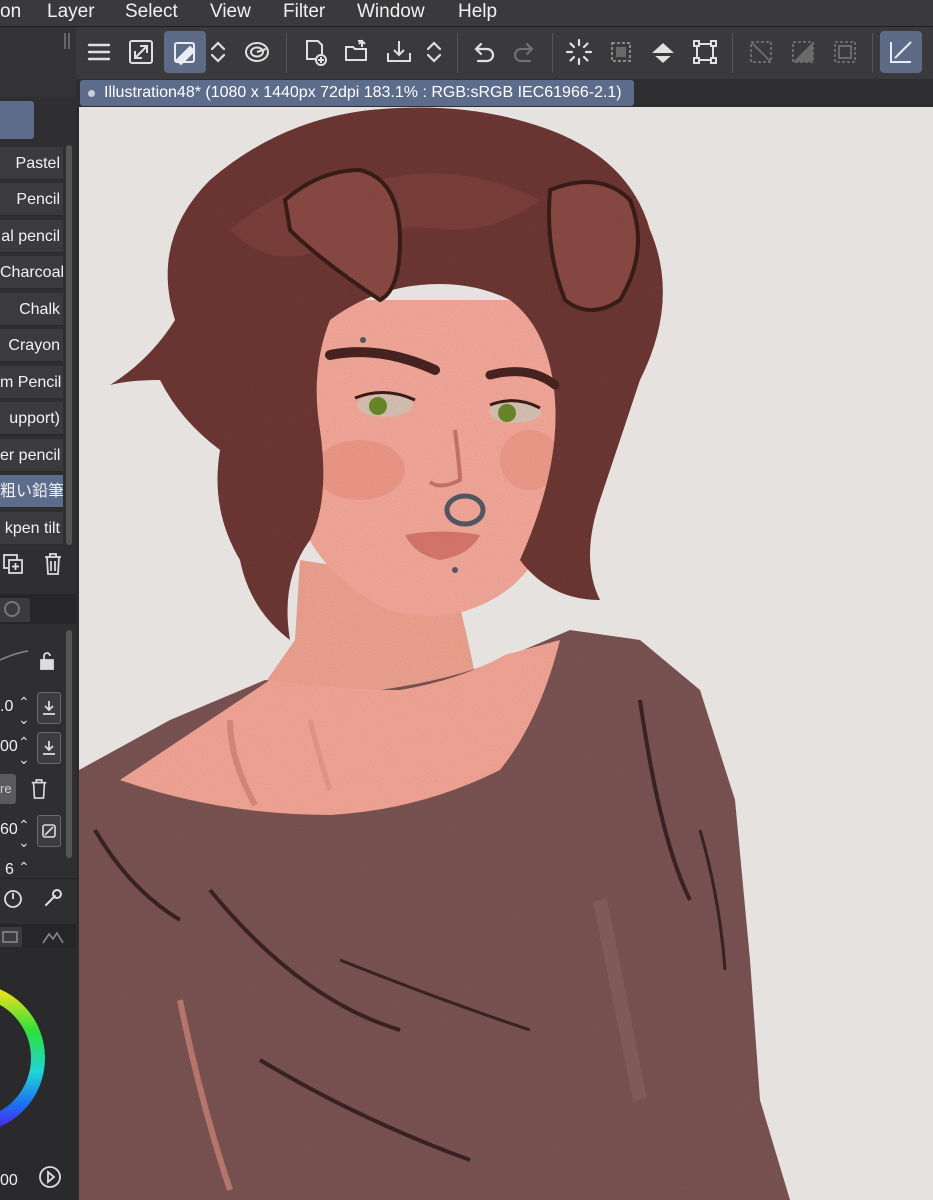 Image resolution: width=933 pixels, height=1200 pixels. I want to click on transform-icon, so click(705, 52).